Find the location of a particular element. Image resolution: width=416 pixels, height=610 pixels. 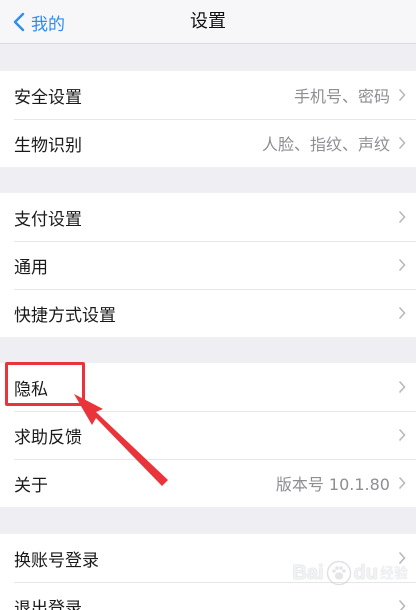

row-label: 换账号登录 is located at coordinates (56, 560).